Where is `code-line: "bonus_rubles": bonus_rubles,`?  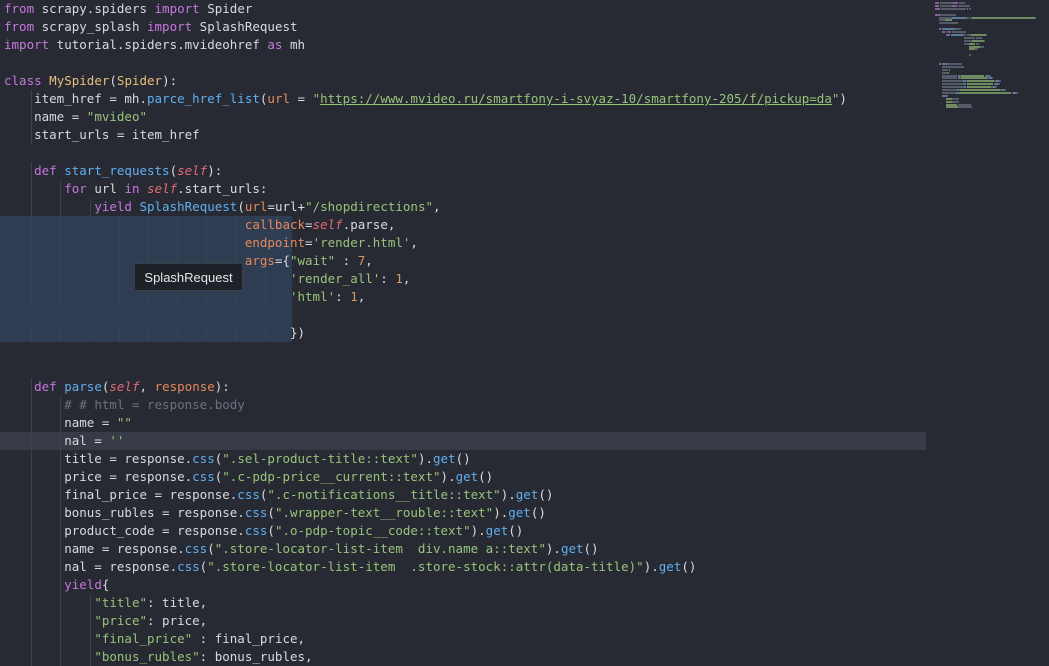
code-line: "bonus_rubles": bonus_rubles, is located at coordinates (466, 657).